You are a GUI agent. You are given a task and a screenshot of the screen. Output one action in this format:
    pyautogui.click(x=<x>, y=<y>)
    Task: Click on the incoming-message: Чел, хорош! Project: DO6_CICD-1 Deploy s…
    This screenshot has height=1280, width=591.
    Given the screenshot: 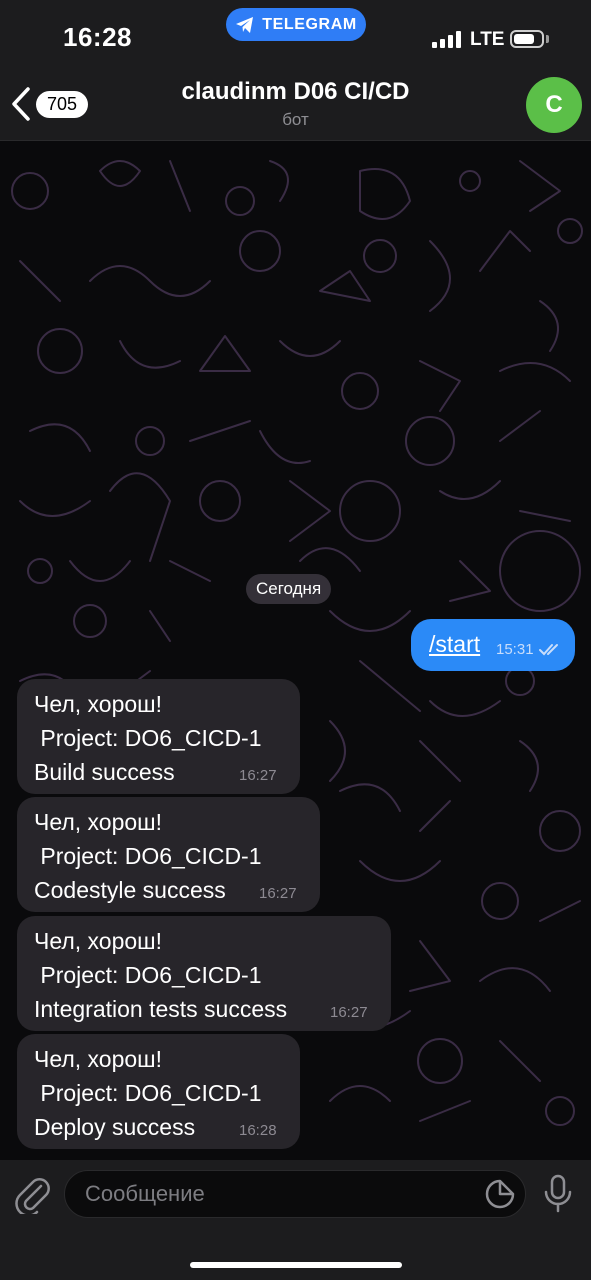 What is the action you would take?
    pyautogui.click(x=158, y=1091)
    